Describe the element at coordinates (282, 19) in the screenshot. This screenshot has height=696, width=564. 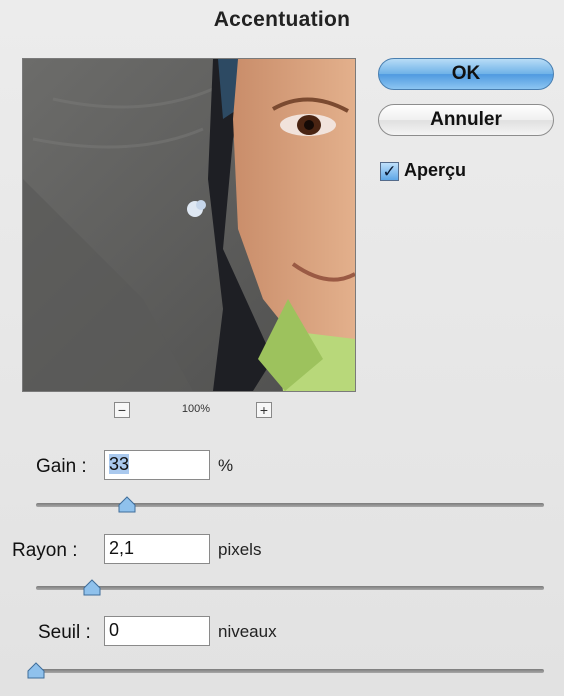
I see `dialog-title: Accentuation` at that location.